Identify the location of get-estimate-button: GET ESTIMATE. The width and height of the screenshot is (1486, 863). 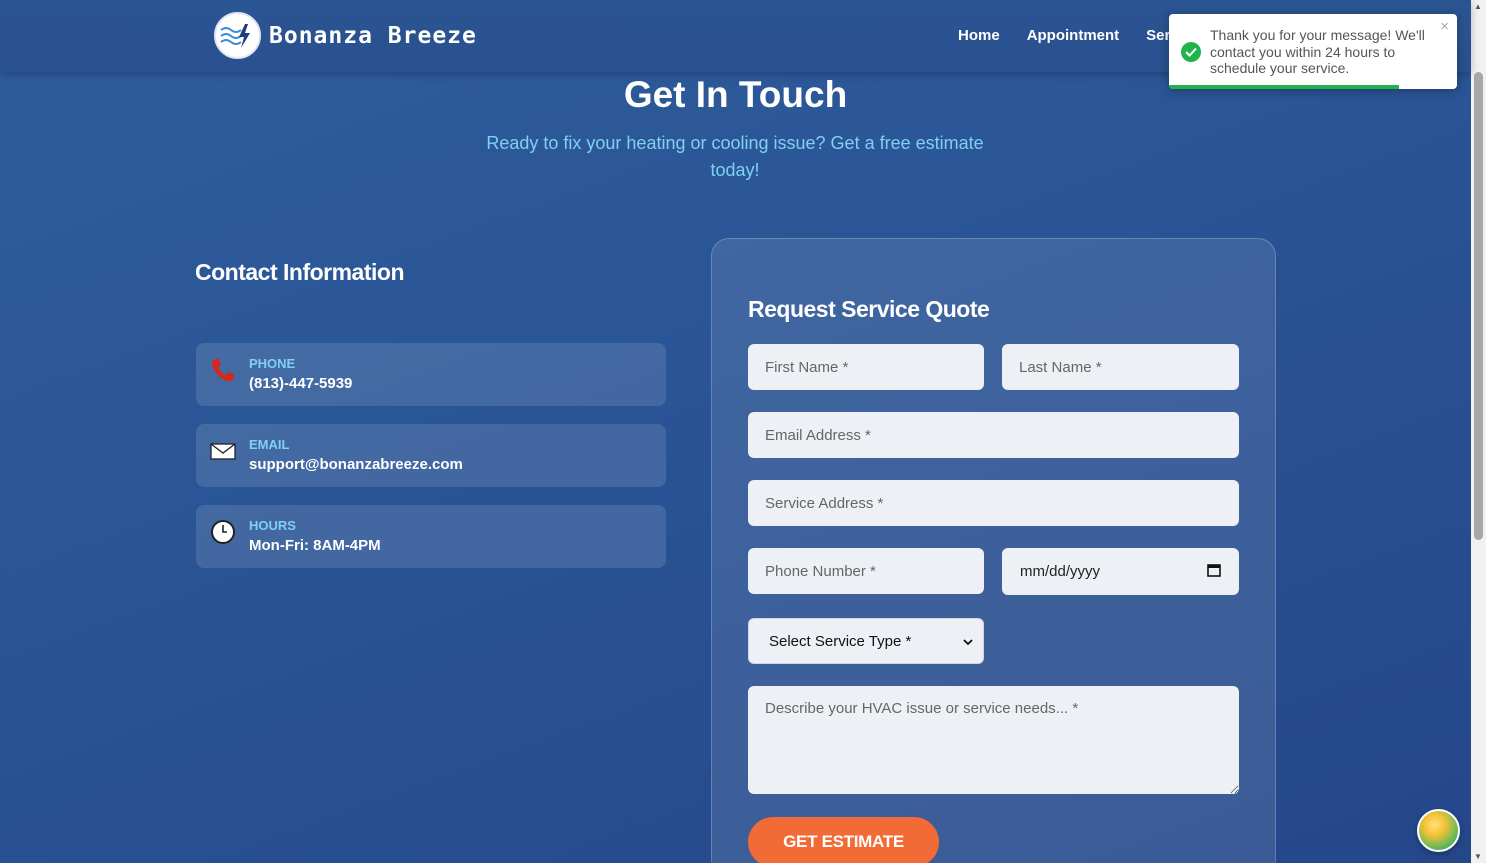
(843, 840).